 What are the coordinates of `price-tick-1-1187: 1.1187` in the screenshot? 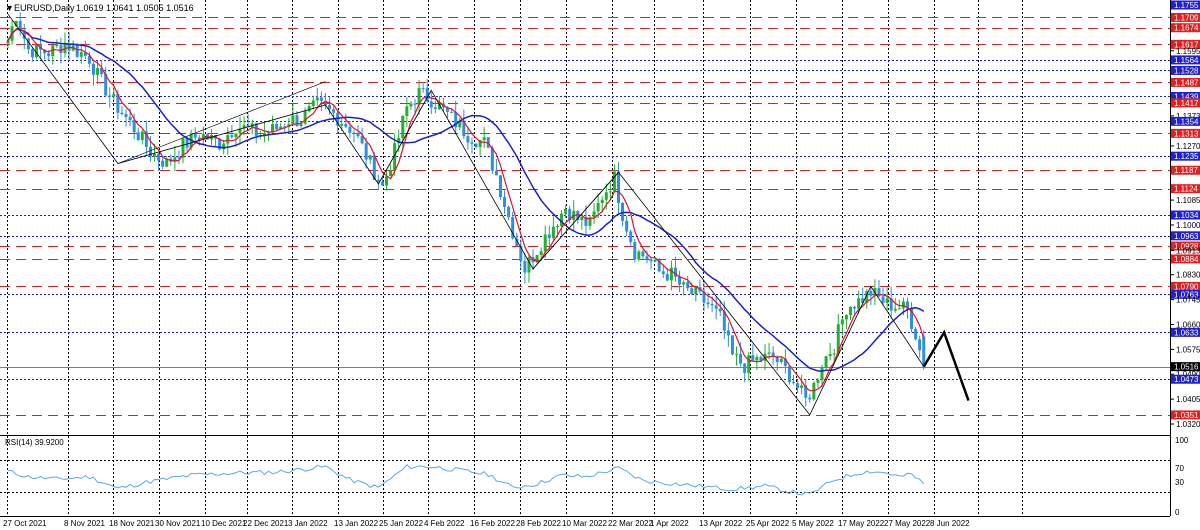 It's located at (1185, 170).